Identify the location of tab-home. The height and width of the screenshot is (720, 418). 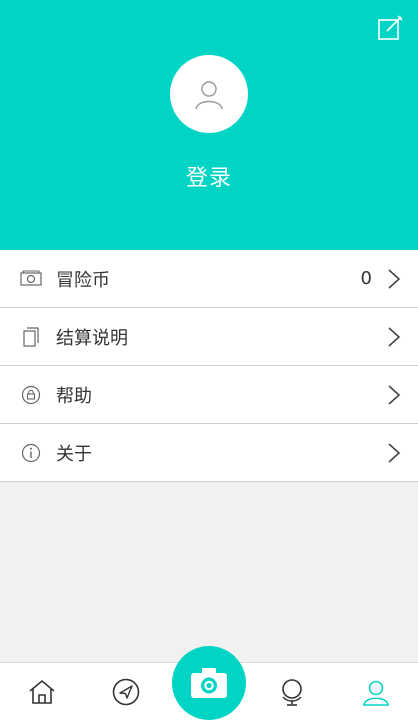
(42, 692).